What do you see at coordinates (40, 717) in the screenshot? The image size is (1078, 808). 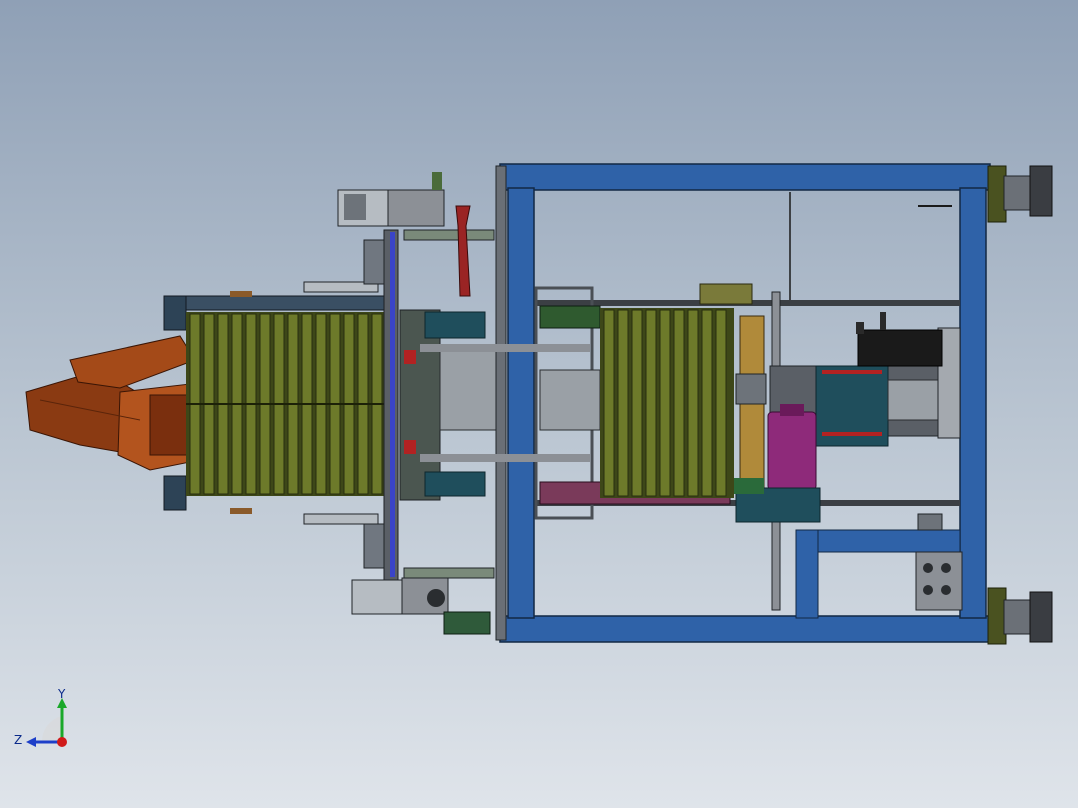 I see `coordinate-triad: Y Z` at bounding box center [40, 717].